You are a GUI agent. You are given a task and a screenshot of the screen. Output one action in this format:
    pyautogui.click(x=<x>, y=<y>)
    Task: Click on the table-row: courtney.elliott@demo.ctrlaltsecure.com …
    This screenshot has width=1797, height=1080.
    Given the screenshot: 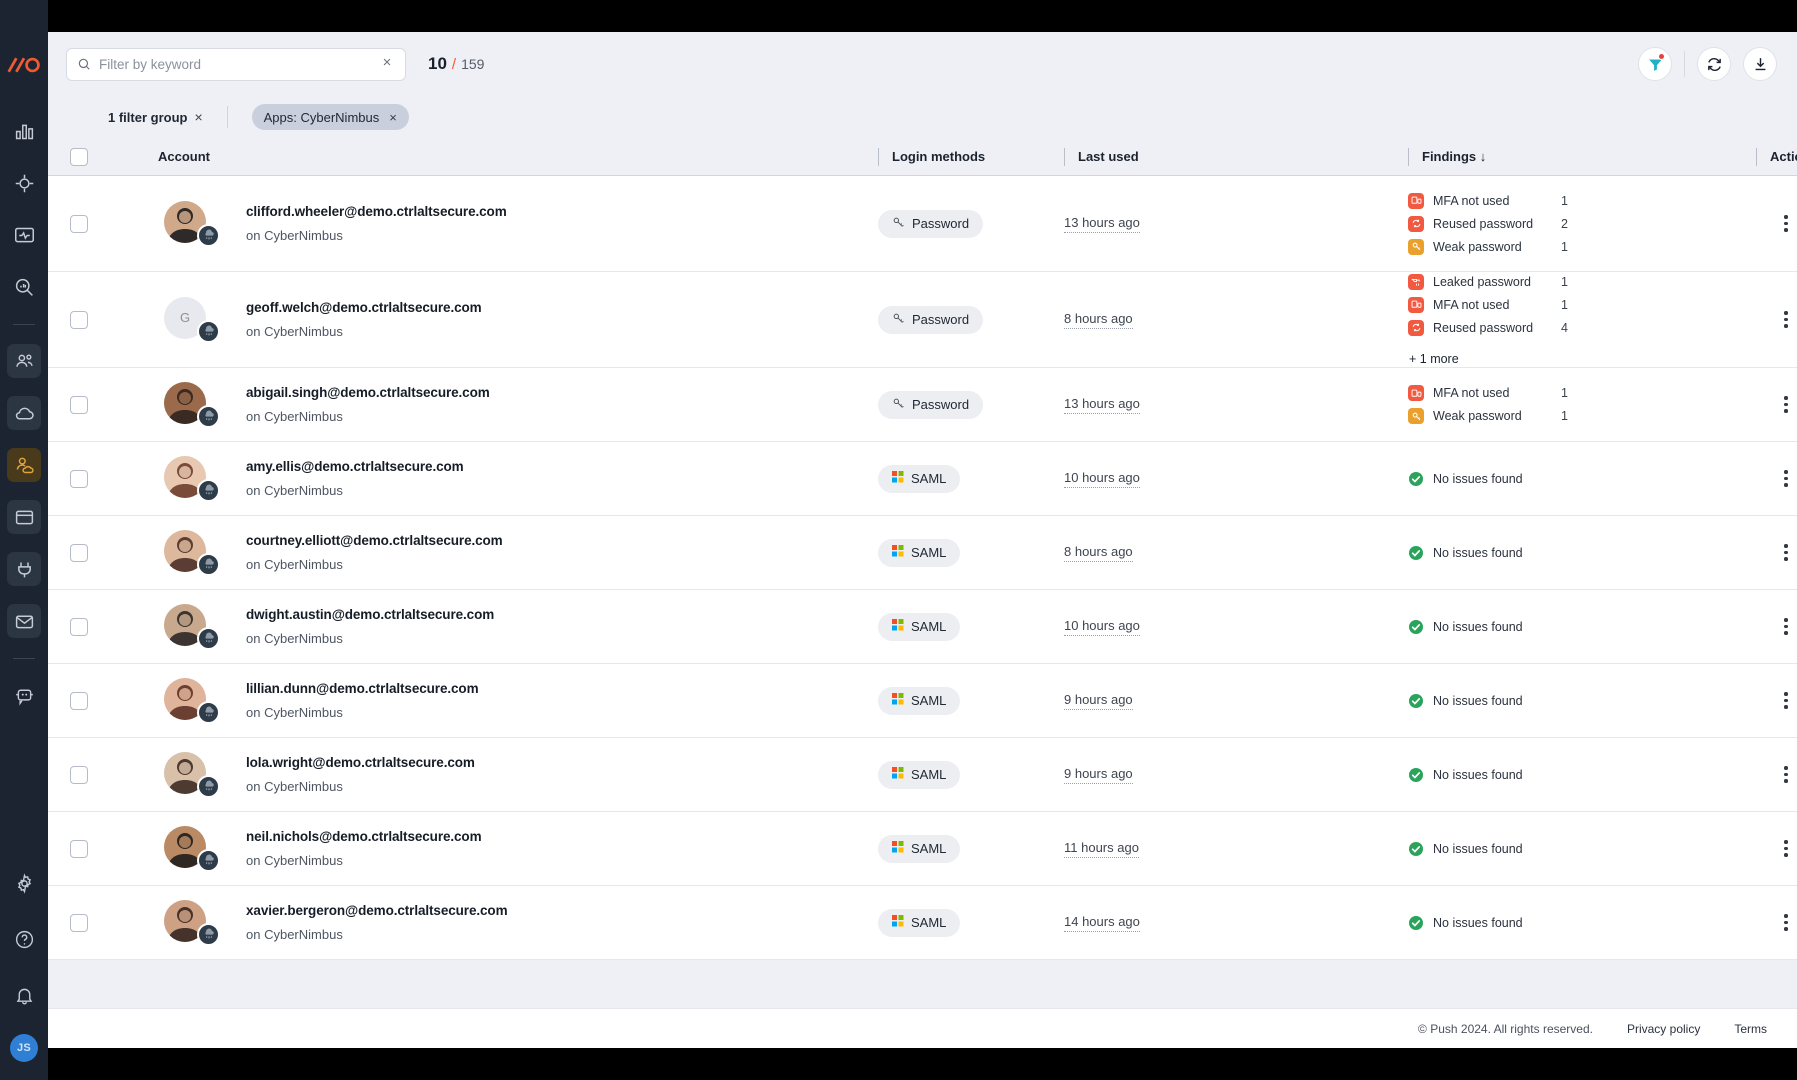 What is the action you would take?
    pyautogui.click(x=922, y=553)
    